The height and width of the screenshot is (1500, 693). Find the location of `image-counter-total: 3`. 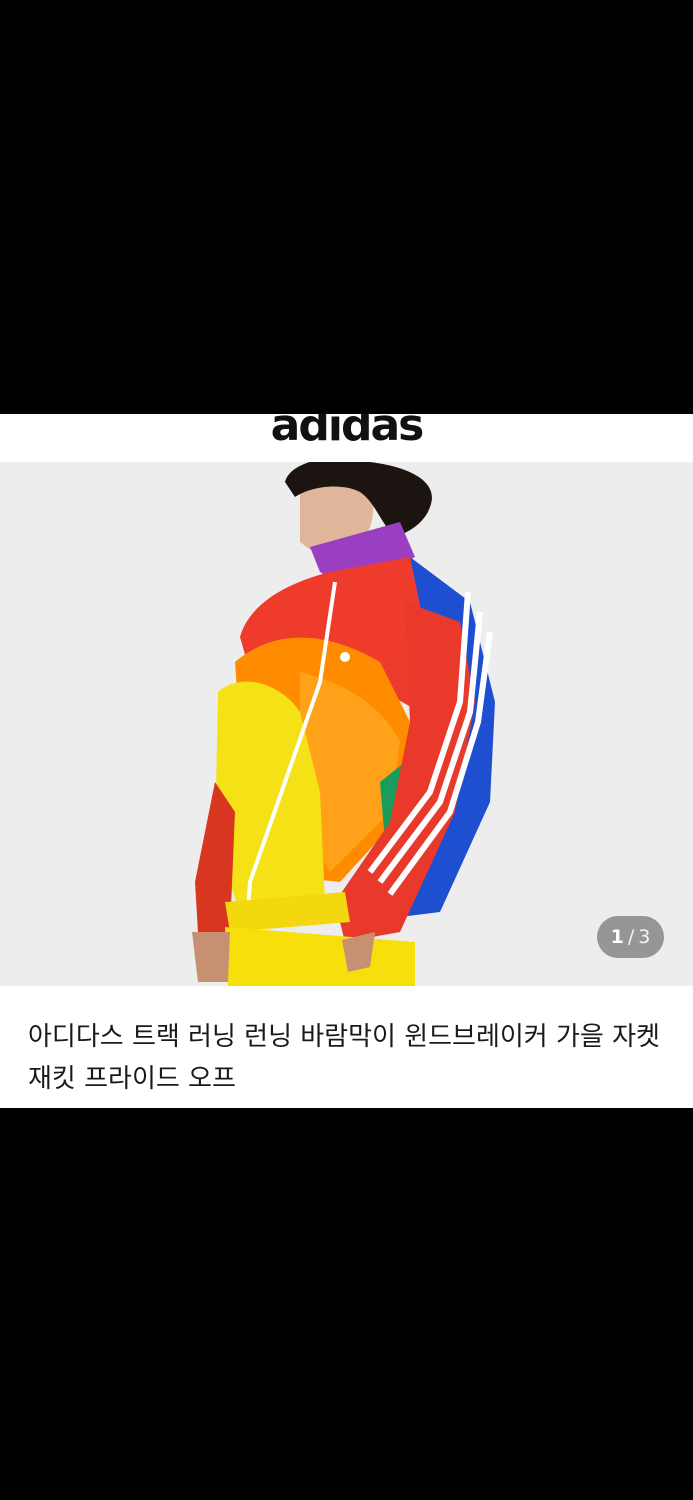

image-counter-total: 3 is located at coordinates (644, 937).